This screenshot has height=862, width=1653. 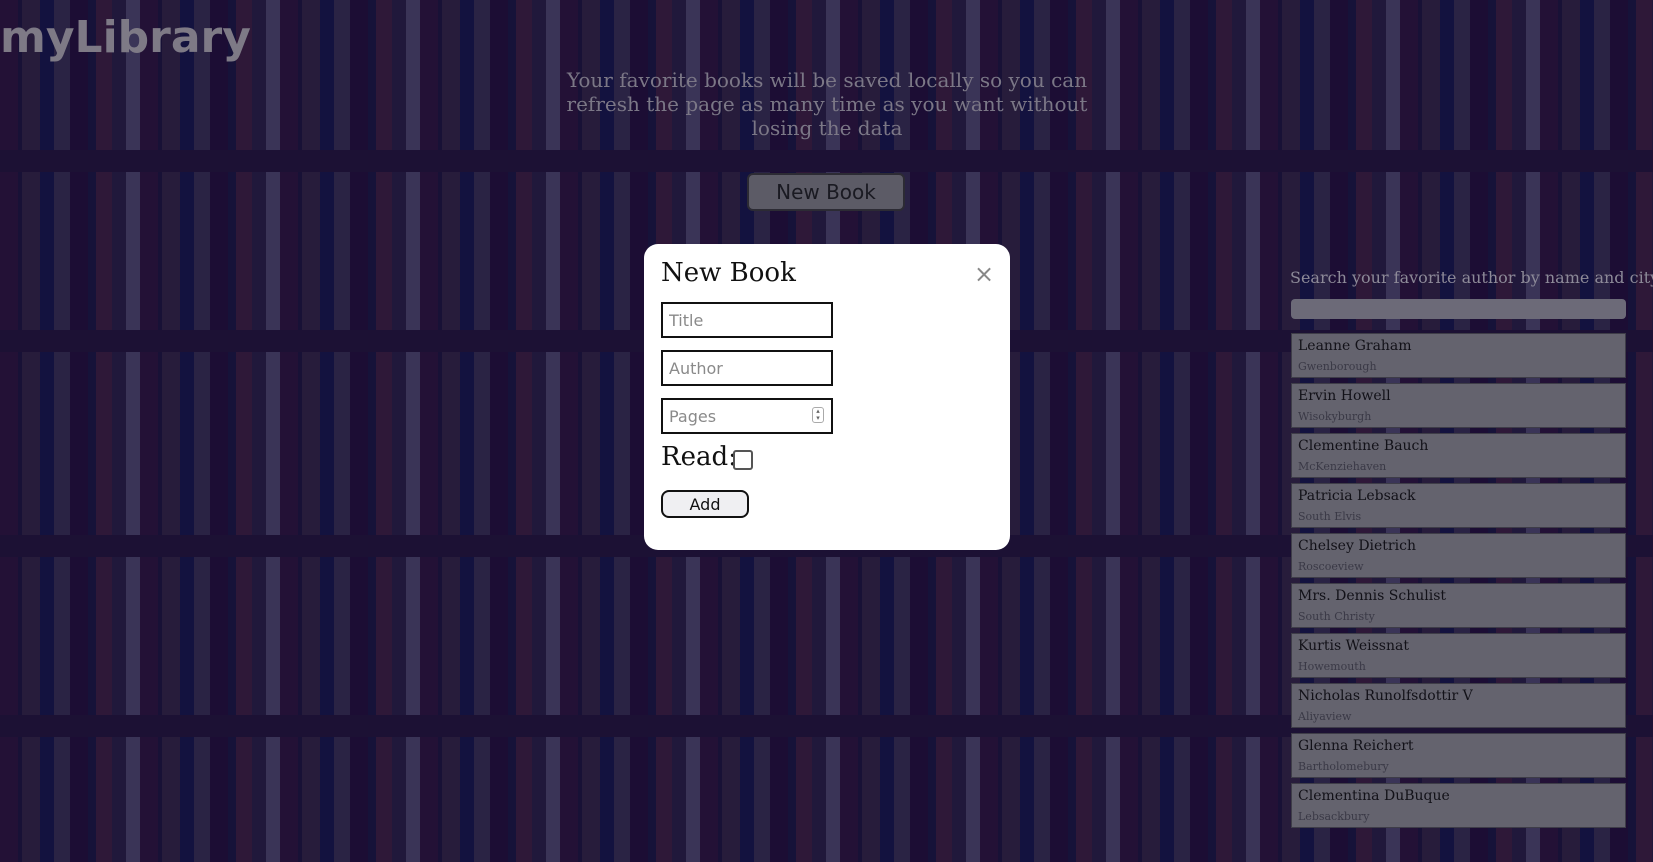 I want to click on author-name: Glenna Reichert, so click(x=1356, y=746).